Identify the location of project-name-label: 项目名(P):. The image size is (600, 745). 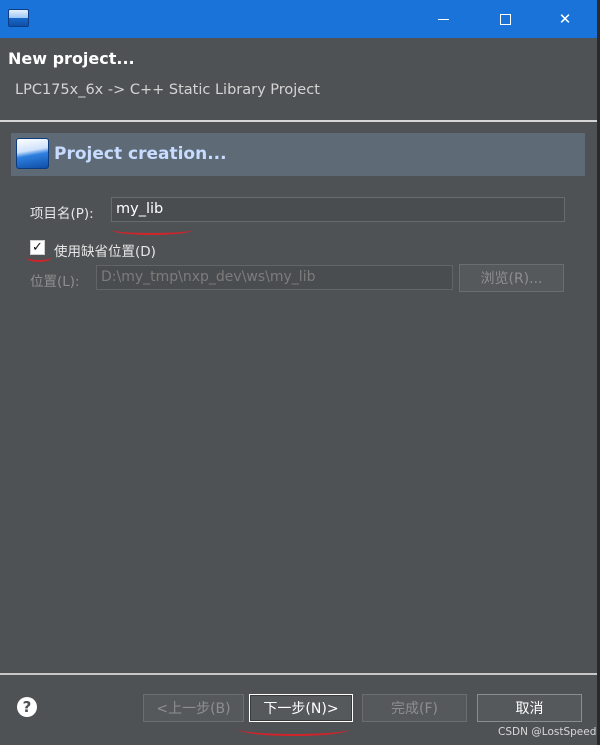
(62, 214).